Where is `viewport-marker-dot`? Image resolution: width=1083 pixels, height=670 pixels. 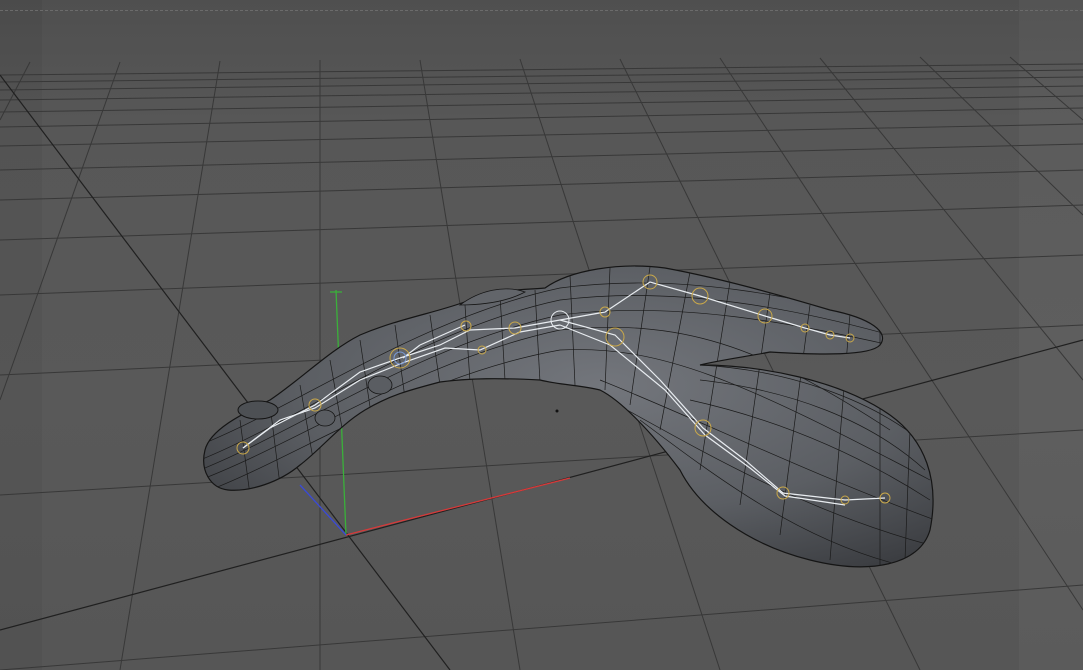
viewport-marker-dot is located at coordinates (557, 411).